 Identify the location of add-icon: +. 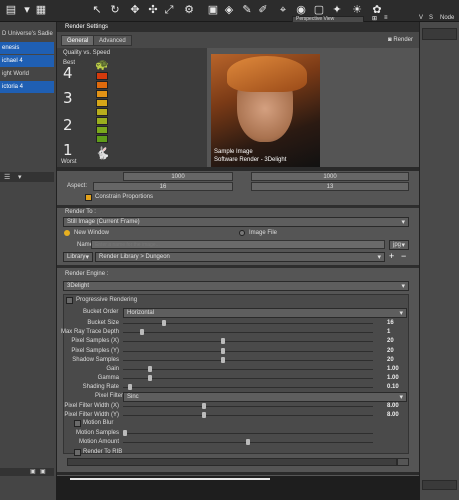
(391, 256).